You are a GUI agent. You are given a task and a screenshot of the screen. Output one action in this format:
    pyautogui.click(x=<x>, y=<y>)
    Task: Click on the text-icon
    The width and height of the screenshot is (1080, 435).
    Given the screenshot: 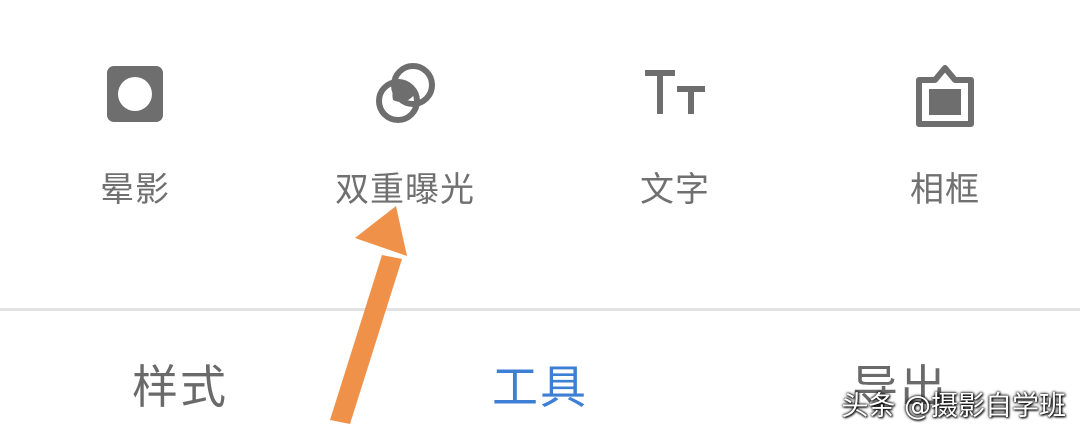 What is the action you would take?
    pyautogui.click(x=675, y=92)
    